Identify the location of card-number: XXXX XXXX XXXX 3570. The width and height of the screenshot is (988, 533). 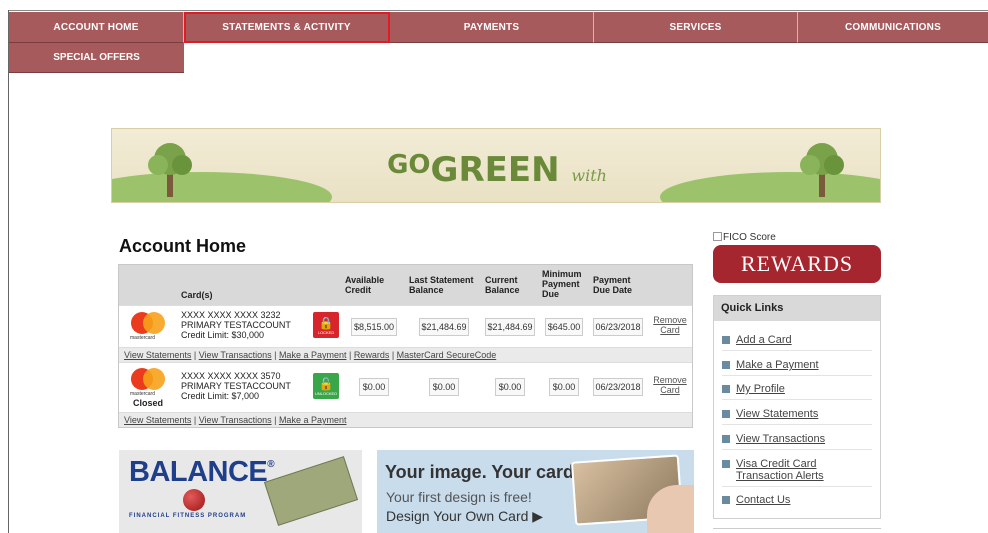
(231, 376).